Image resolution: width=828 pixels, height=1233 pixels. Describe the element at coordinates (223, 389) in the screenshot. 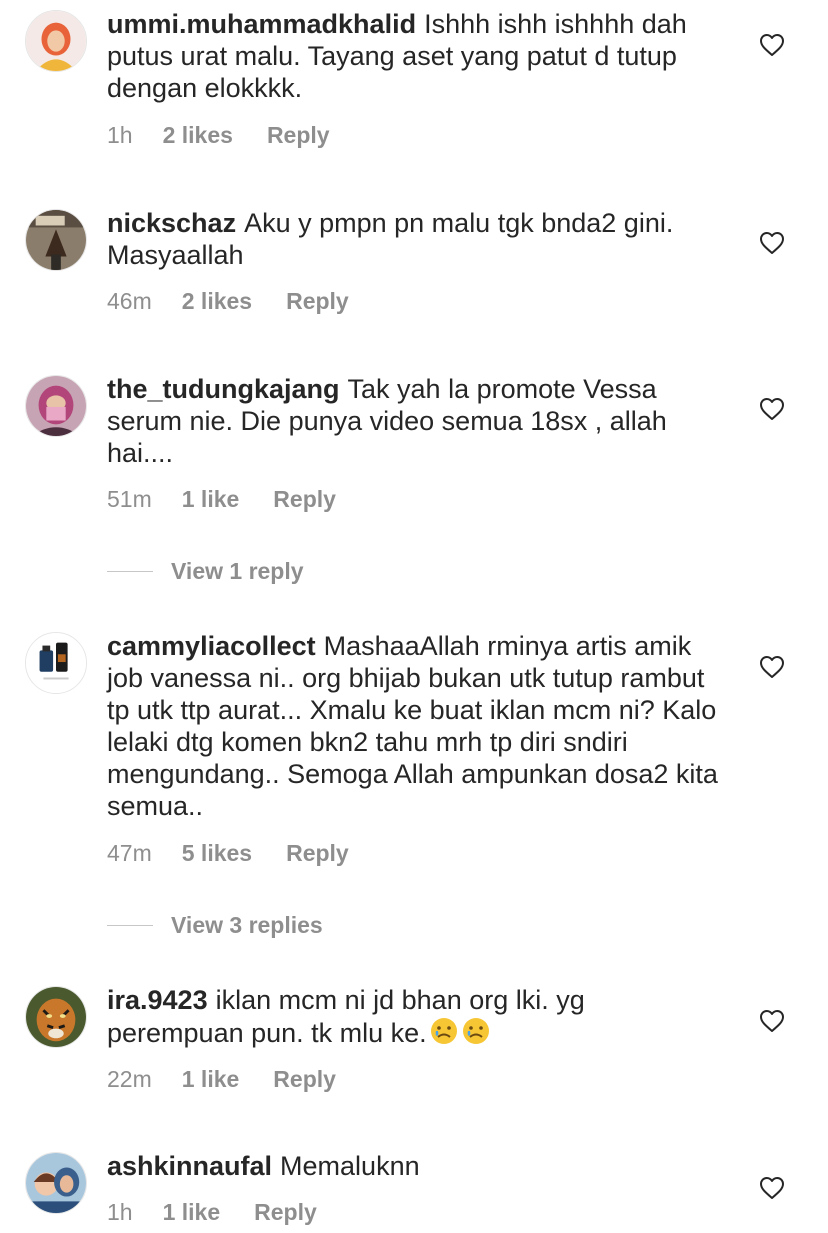

I see `comment-username: the_tudungkajang` at that location.